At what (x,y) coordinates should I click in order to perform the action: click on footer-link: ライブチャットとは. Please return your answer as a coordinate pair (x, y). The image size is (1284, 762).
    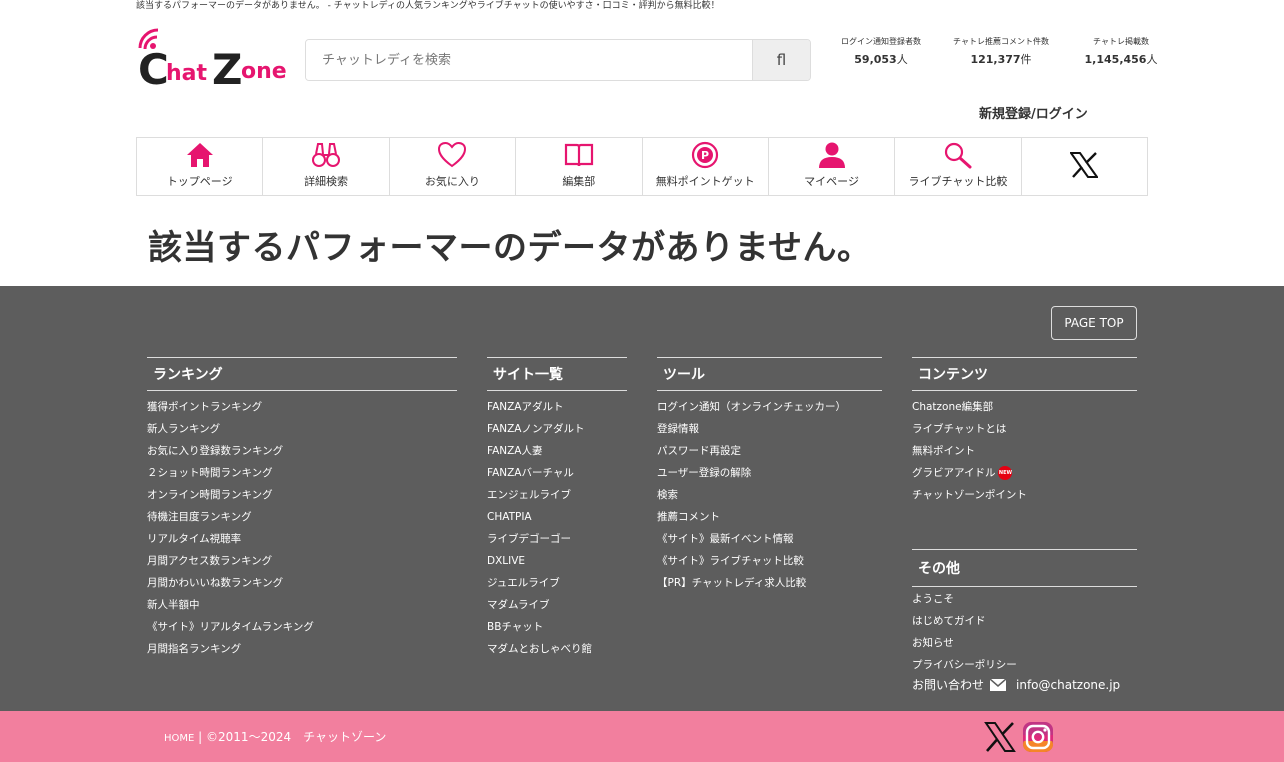
    Looking at the image, I should click on (1024, 429).